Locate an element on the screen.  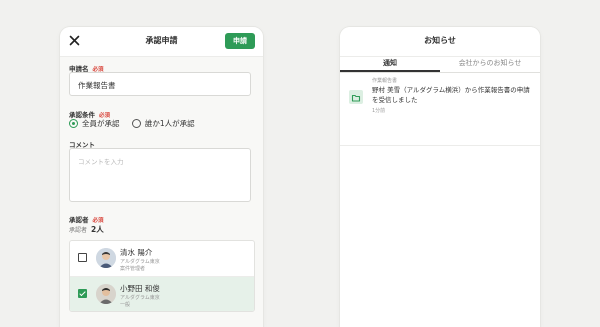
approval-condition-radios: 全員が承認 誰か1人が承認 is located at coordinates (137, 124).